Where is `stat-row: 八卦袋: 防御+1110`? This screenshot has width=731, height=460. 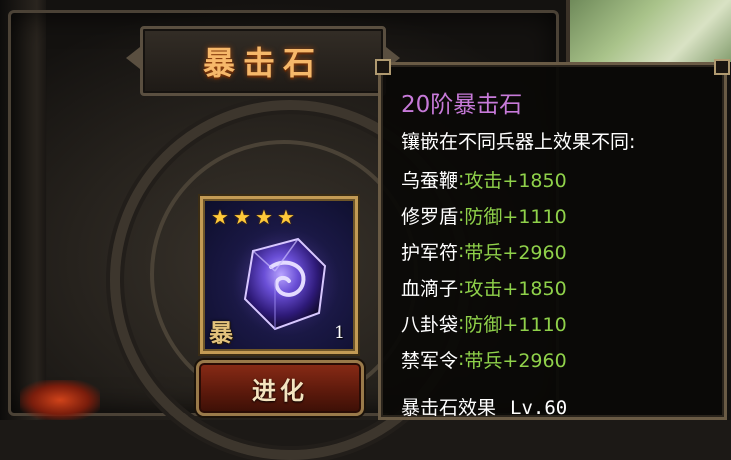
stat-row: 八卦袋: 防御+1110 is located at coordinates (484, 323).